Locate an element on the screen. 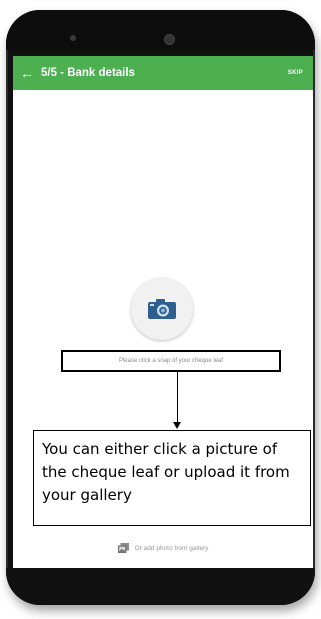 The height and width of the screenshot is (619, 321). annotation-arrow-head is located at coordinates (177, 425).